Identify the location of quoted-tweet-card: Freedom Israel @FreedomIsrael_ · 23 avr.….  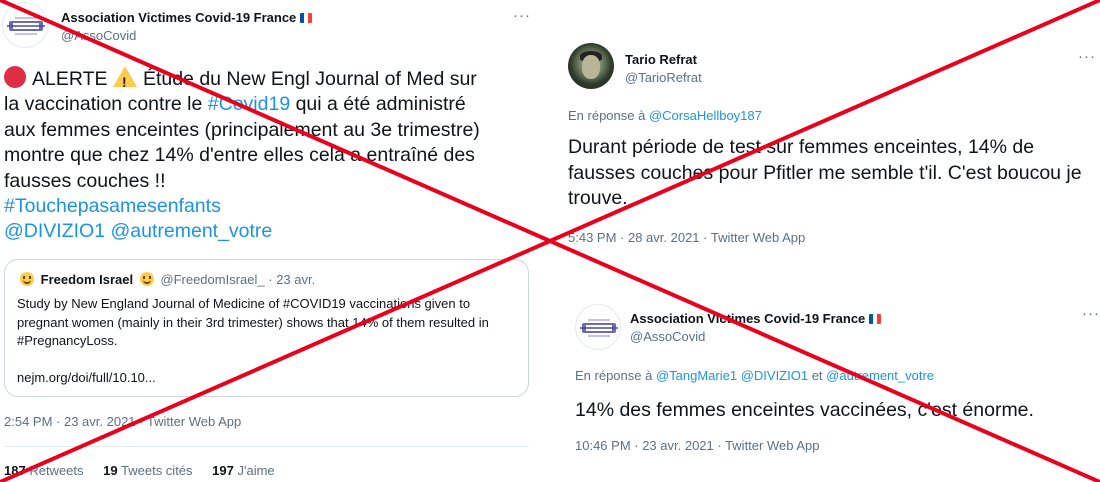
(266, 328).